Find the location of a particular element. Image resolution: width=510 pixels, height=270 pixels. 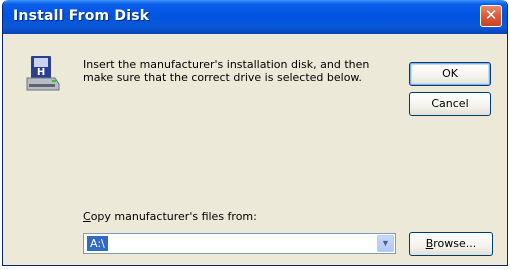

floppy-disk-drive-icon: H is located at coordinates (43, 73).